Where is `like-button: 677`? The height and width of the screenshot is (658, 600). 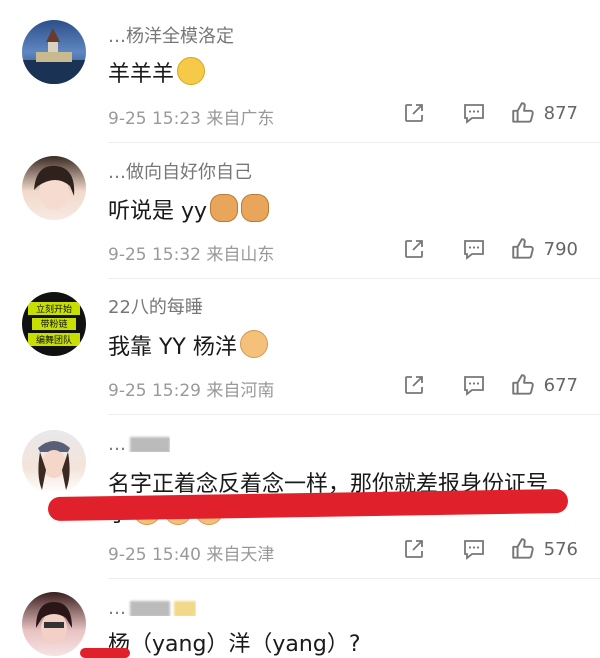
like-button: 677 is located at coordinates (544, 385).